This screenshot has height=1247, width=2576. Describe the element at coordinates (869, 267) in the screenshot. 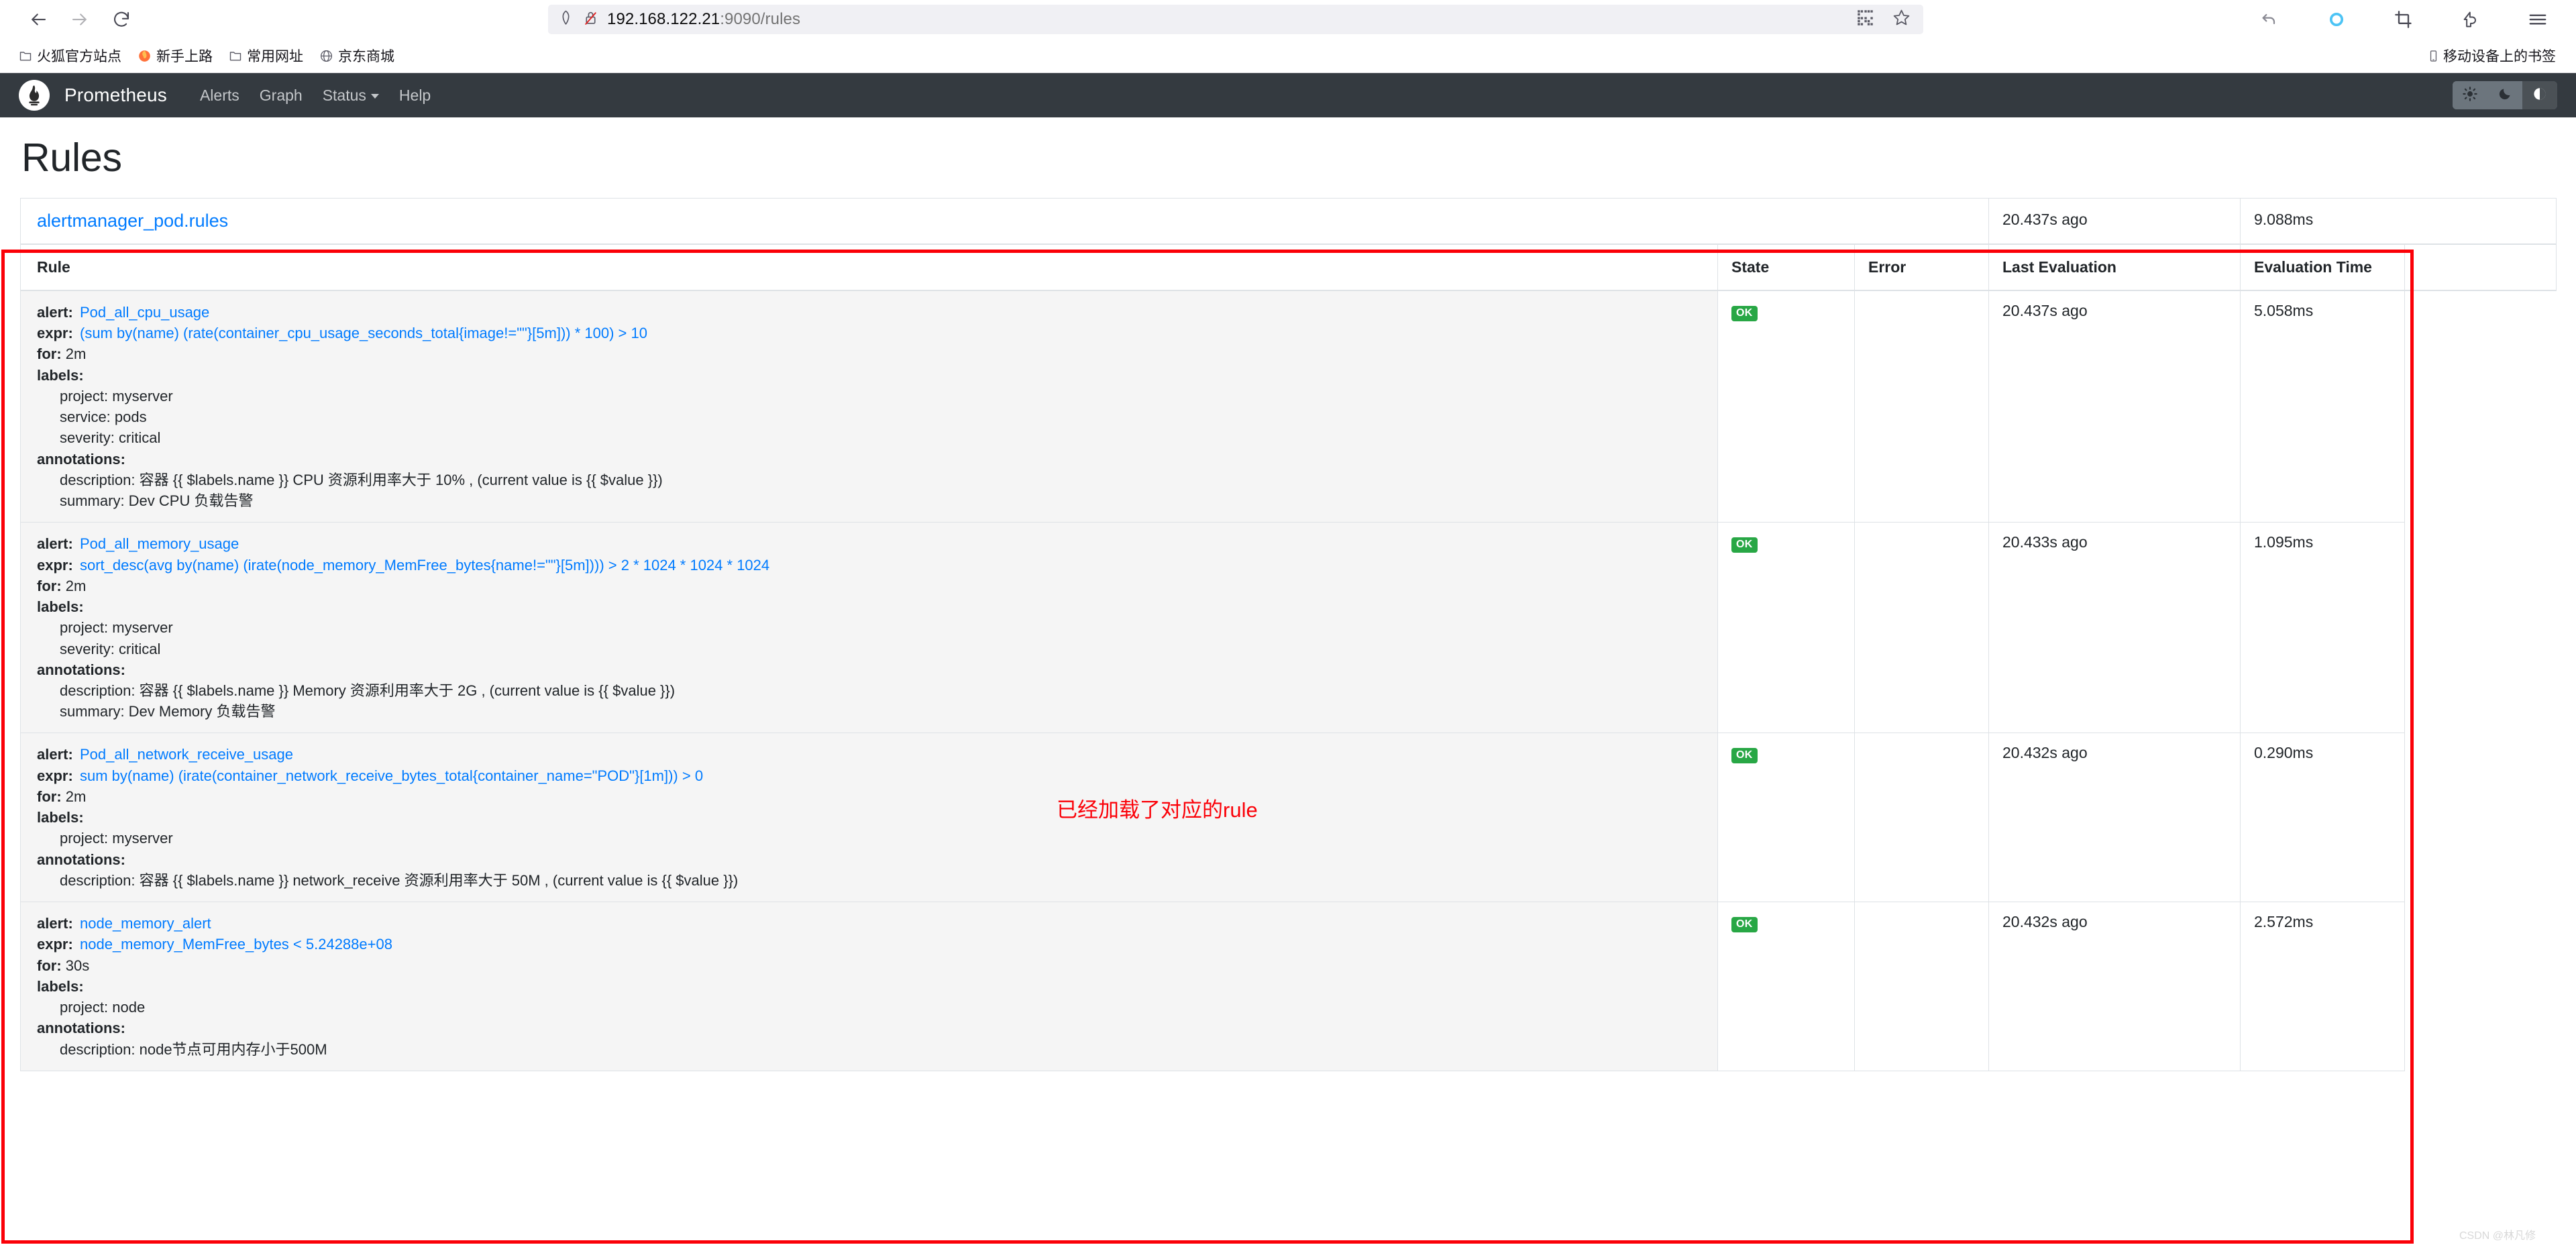

I see `column-header-rule: Rule` at that location.